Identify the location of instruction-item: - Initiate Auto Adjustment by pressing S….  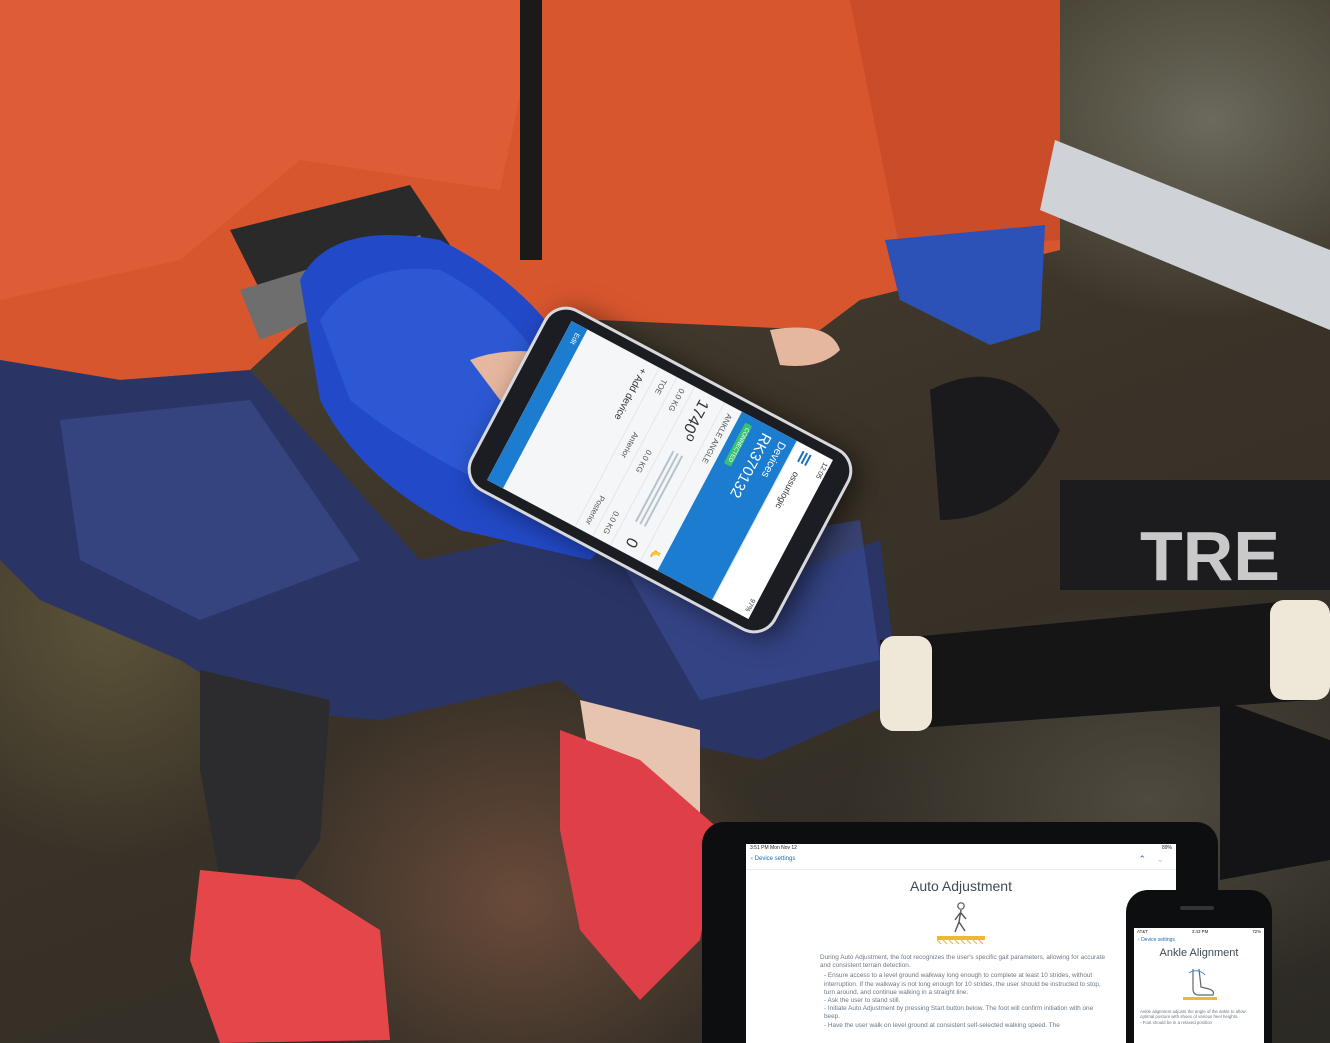
(959, 1013).